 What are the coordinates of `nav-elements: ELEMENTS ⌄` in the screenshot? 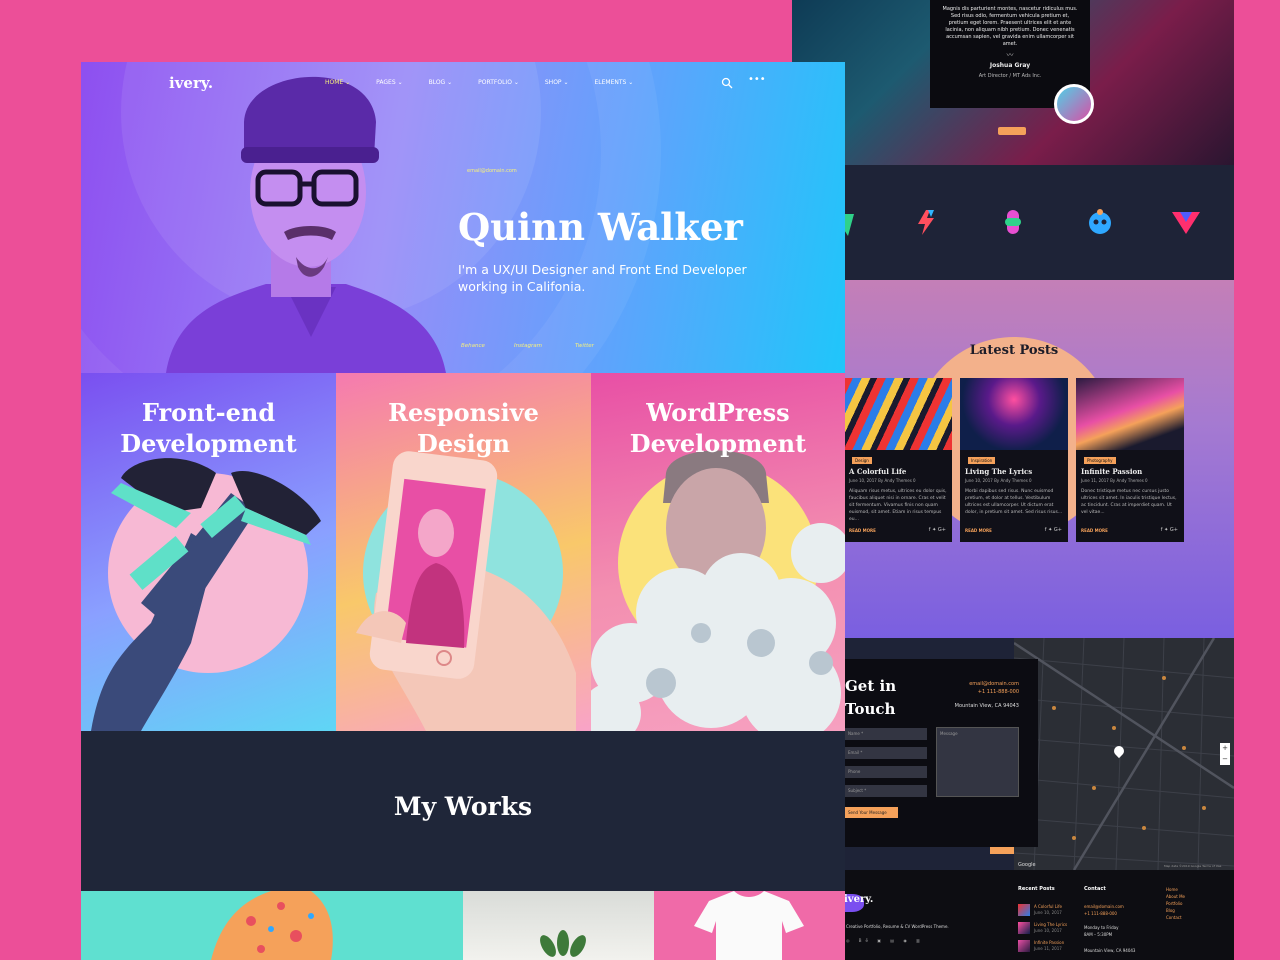 It's located at (614, 82).